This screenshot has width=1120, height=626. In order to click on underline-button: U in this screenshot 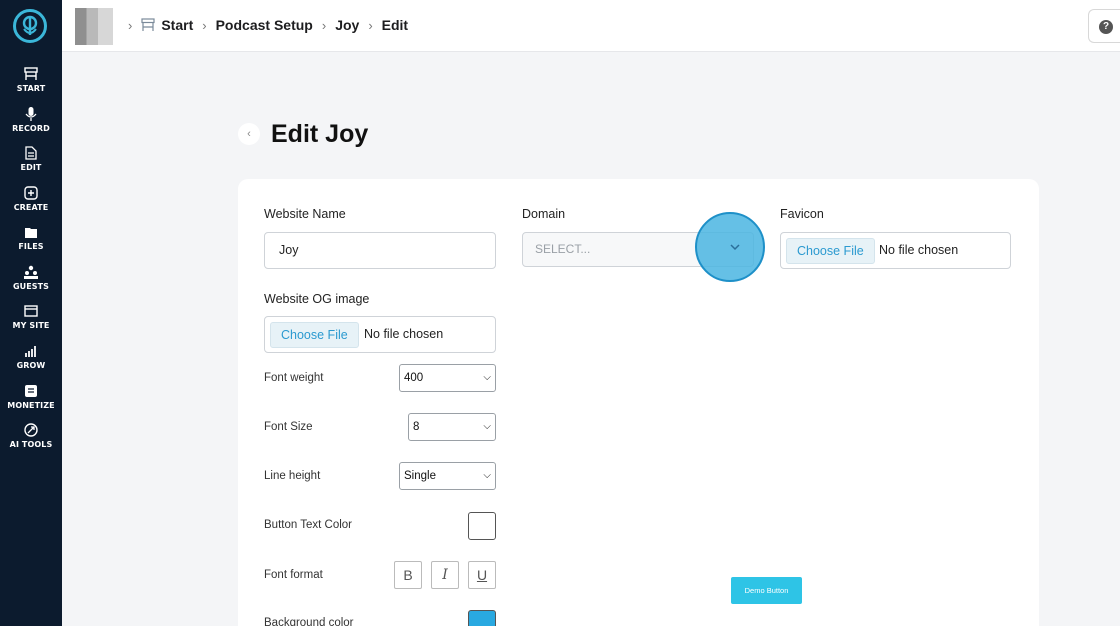, I will do `click(482, 575)`.